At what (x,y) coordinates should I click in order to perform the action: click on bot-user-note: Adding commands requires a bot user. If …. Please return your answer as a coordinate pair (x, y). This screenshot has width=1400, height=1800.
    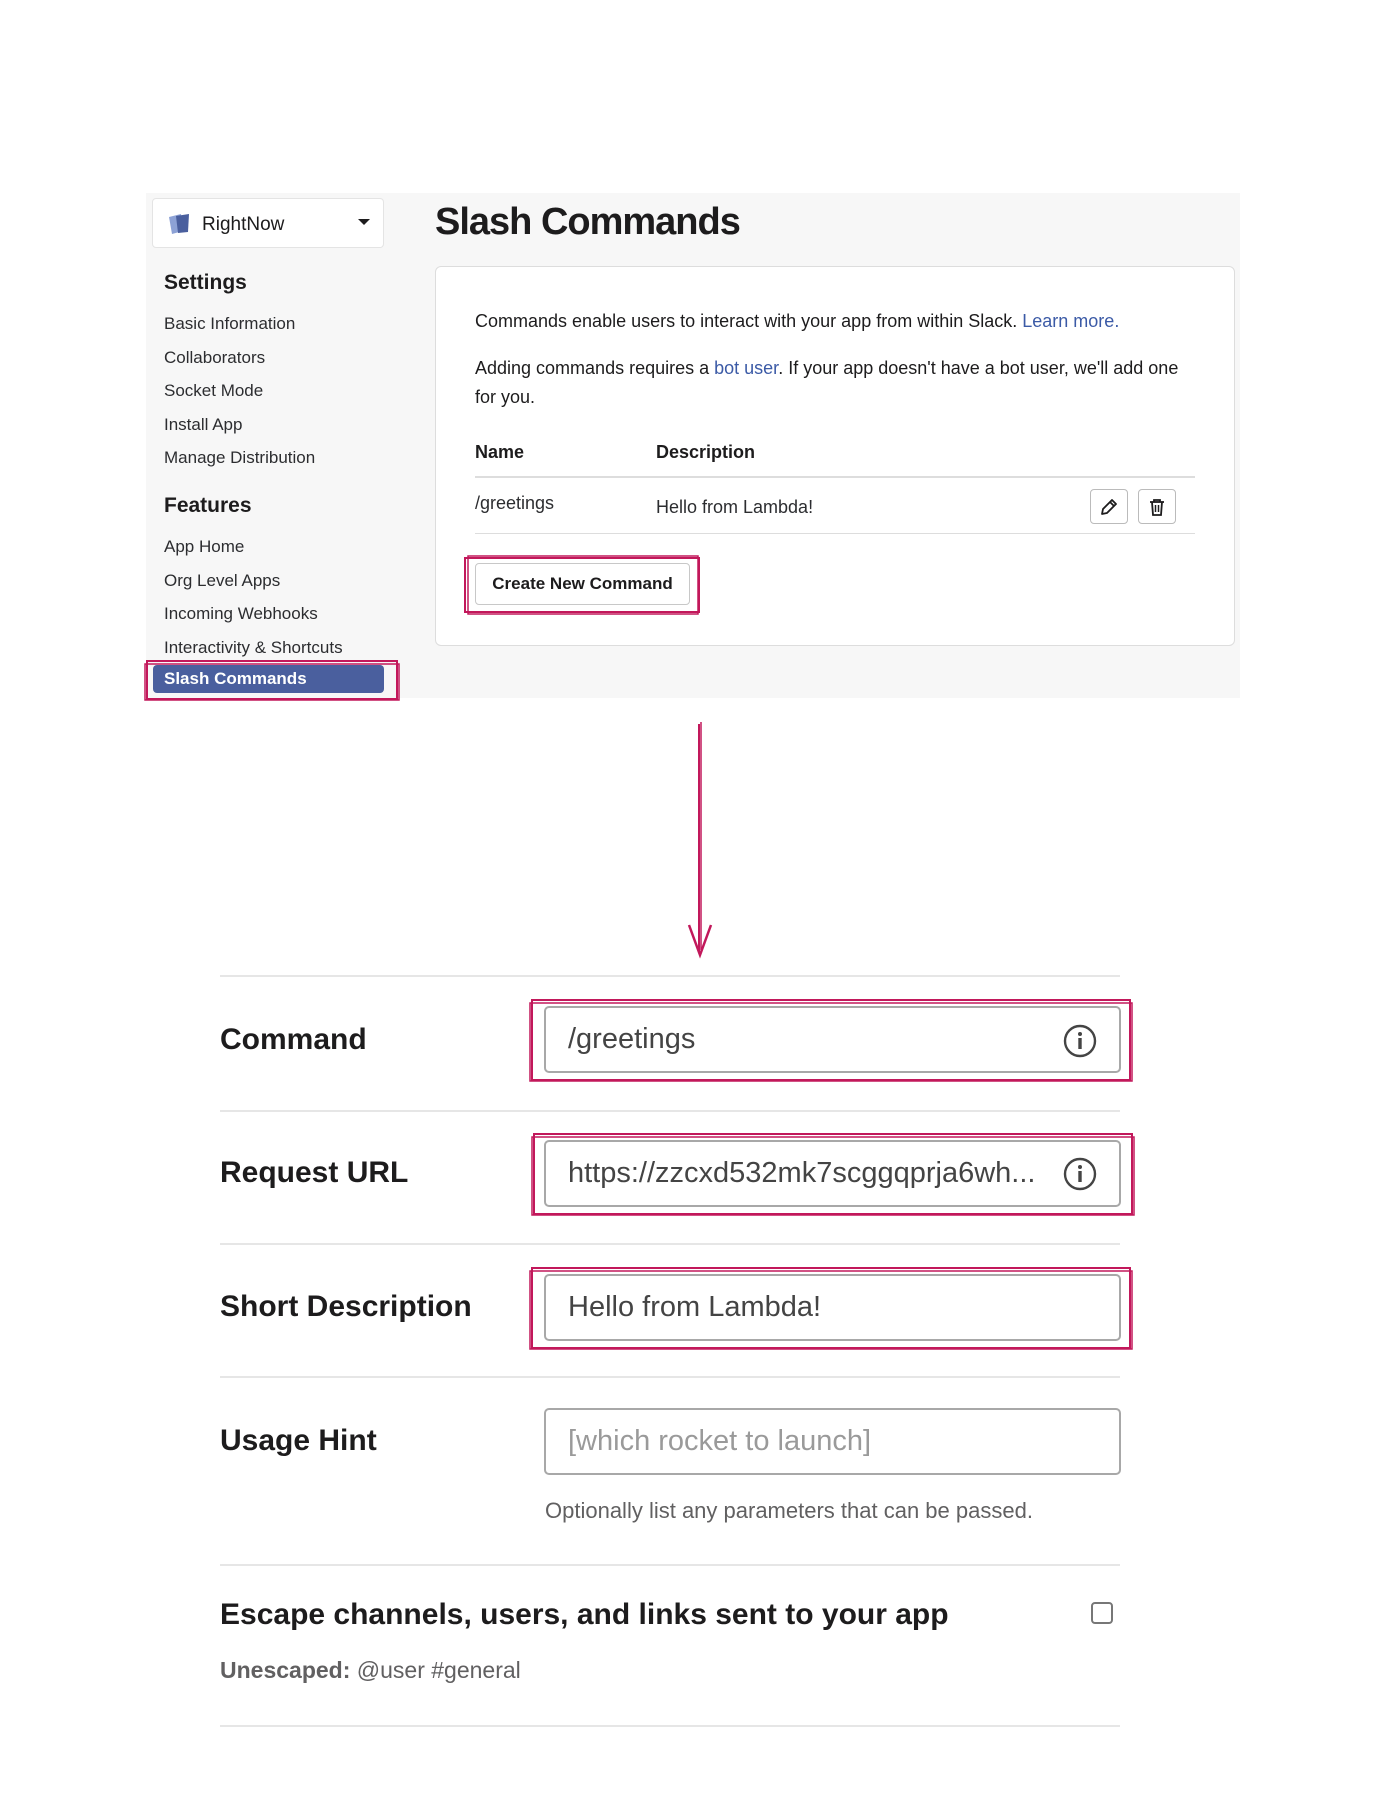
    Looking at the image, I should click on (827, 382).